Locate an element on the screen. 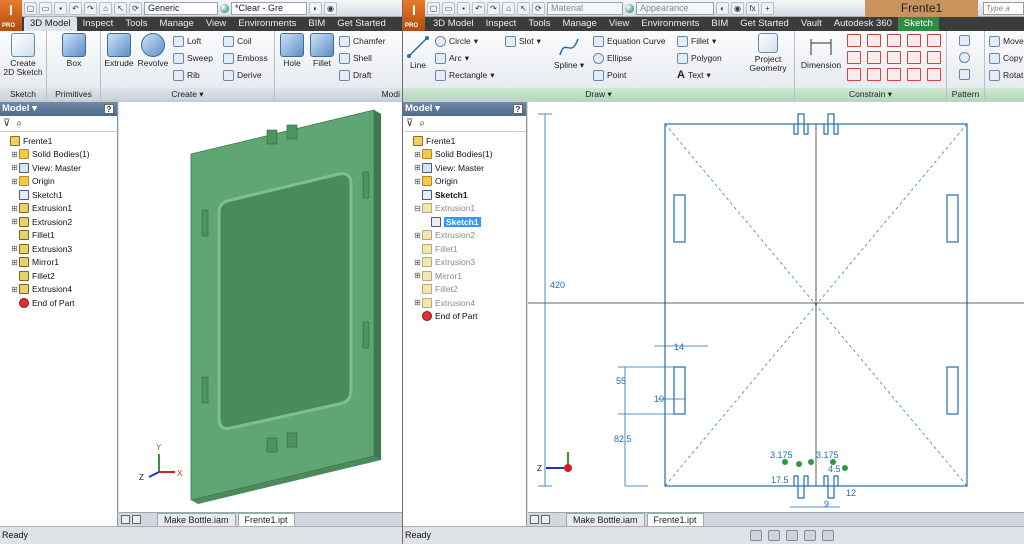  parameters-icon: fx is located at coordinates (752, 8).